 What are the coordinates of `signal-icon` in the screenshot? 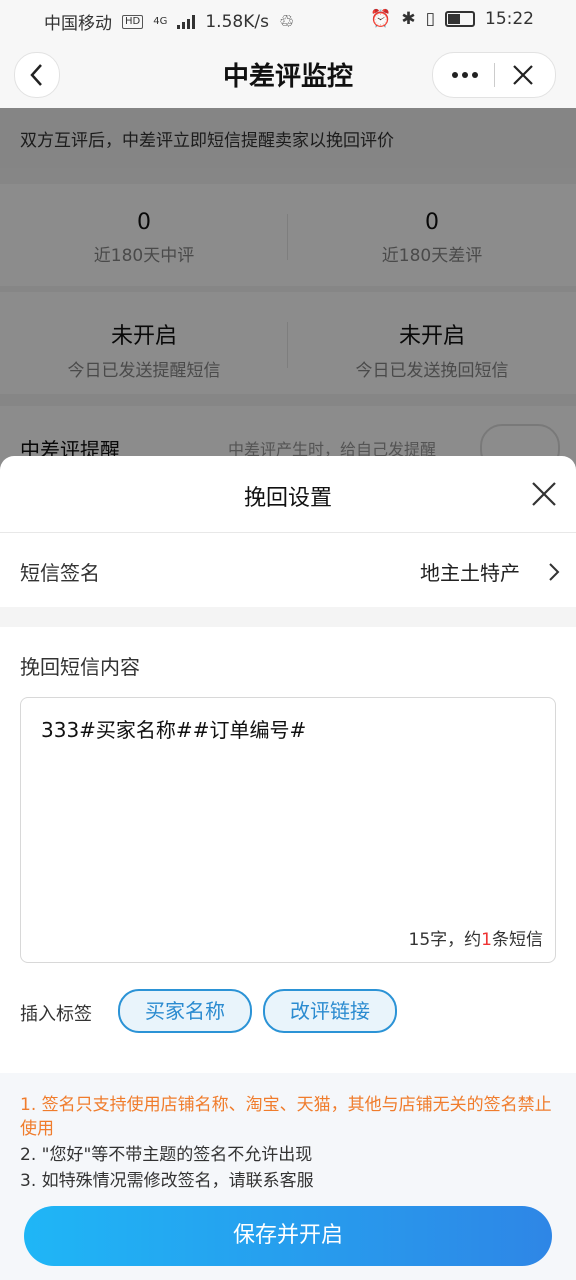 It's located at (186, 21).